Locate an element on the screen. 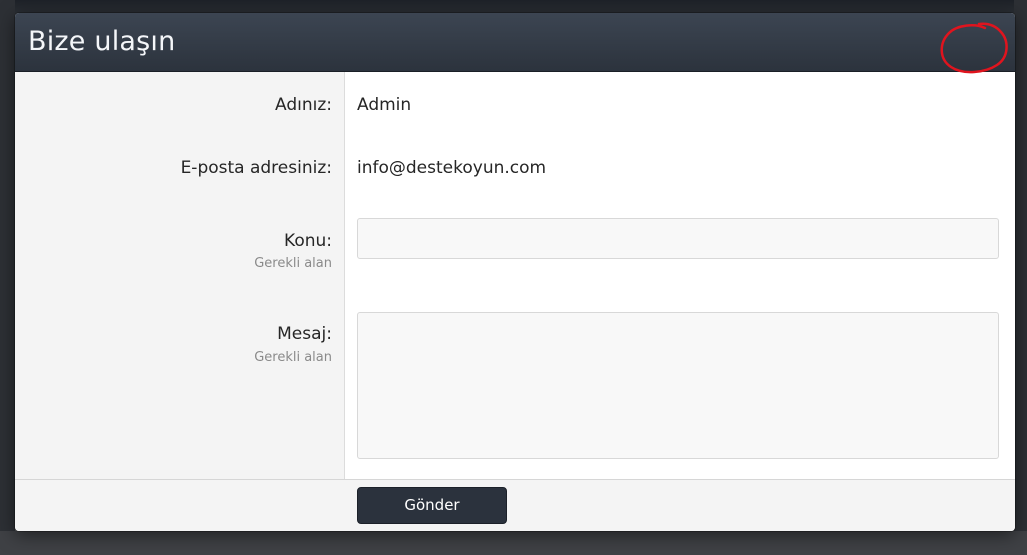 This screenshot has width=1027, height=555. name-value: Admin is located at coordinates (384, 105).